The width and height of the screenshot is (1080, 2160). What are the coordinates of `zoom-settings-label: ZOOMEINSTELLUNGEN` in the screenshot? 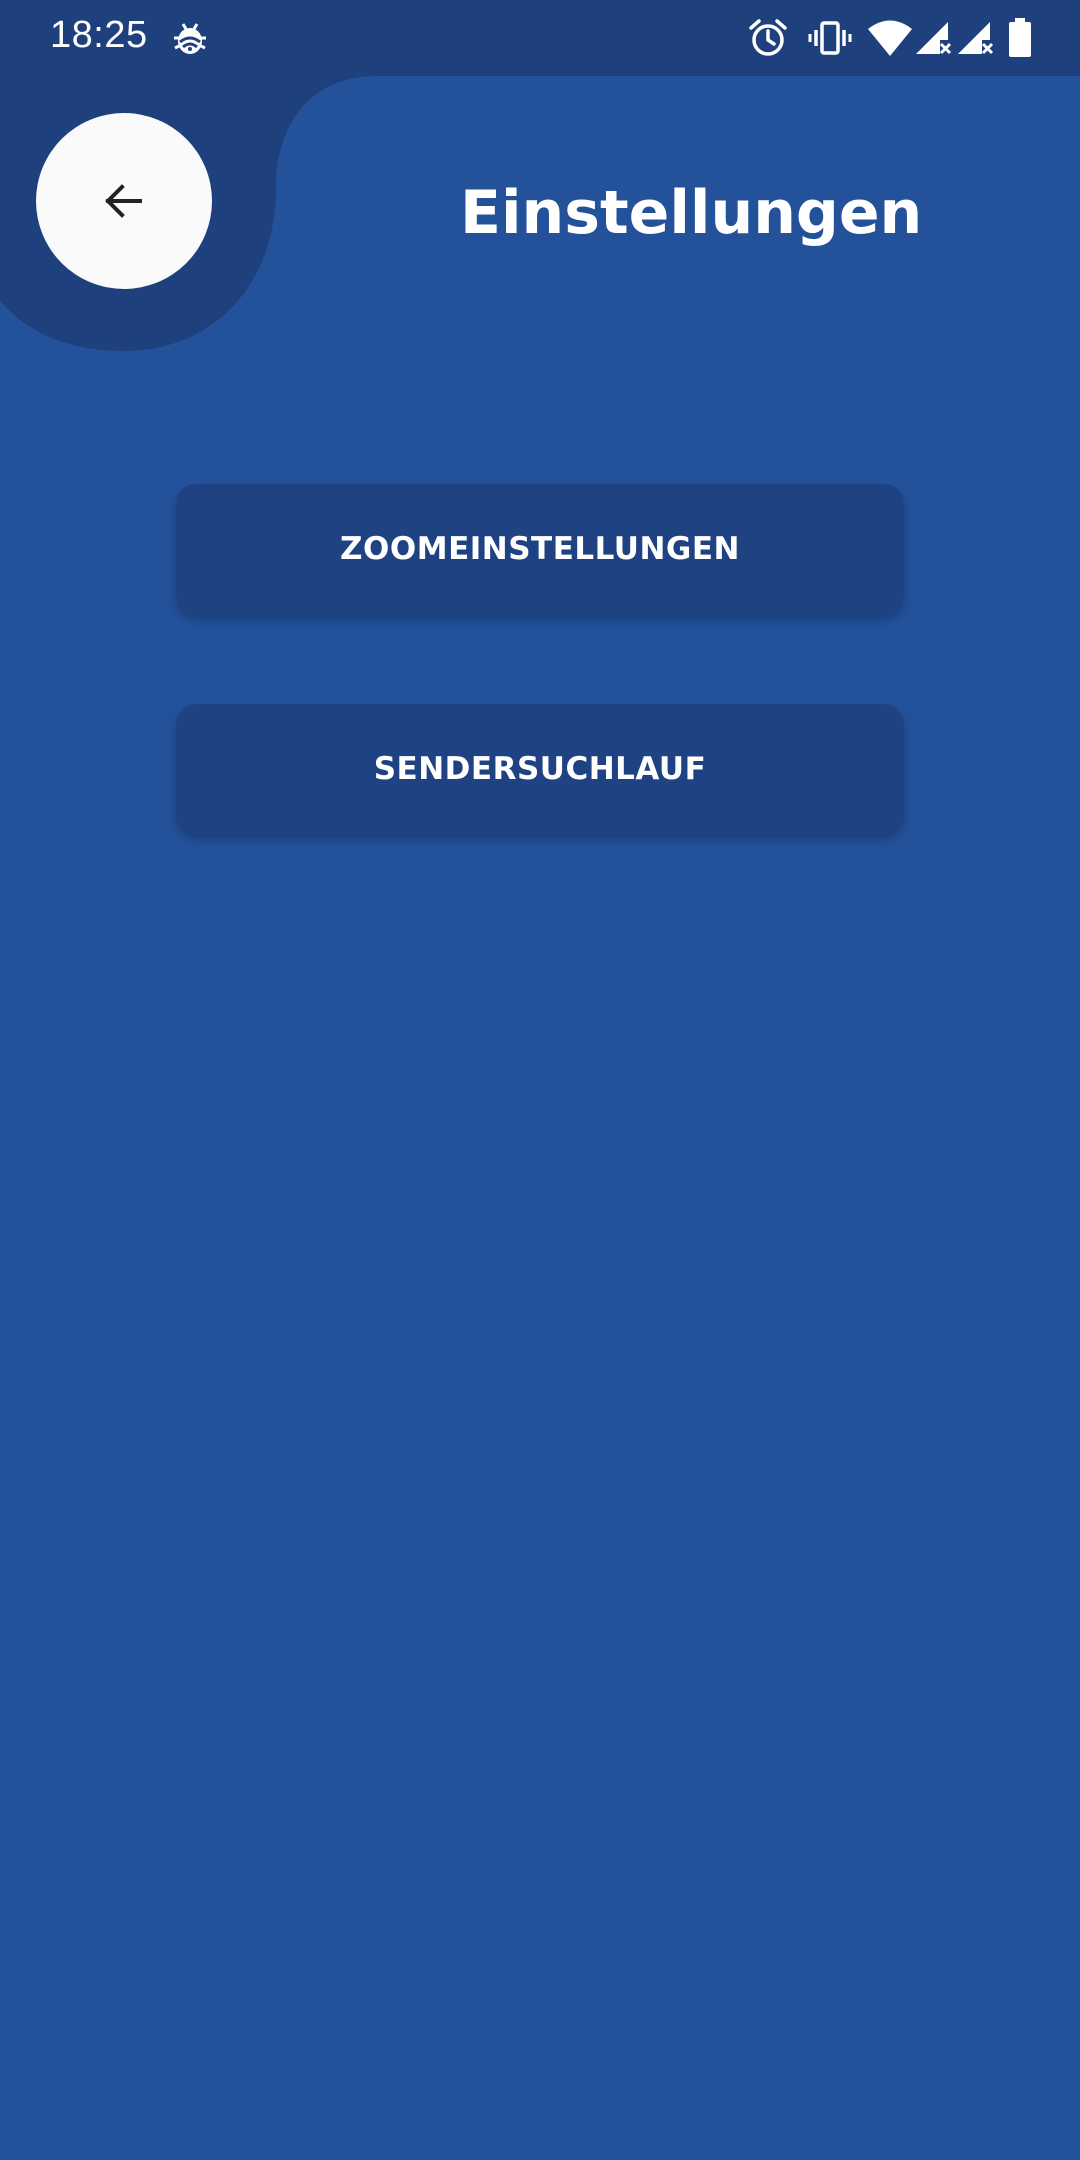 It's located at (540, 549).